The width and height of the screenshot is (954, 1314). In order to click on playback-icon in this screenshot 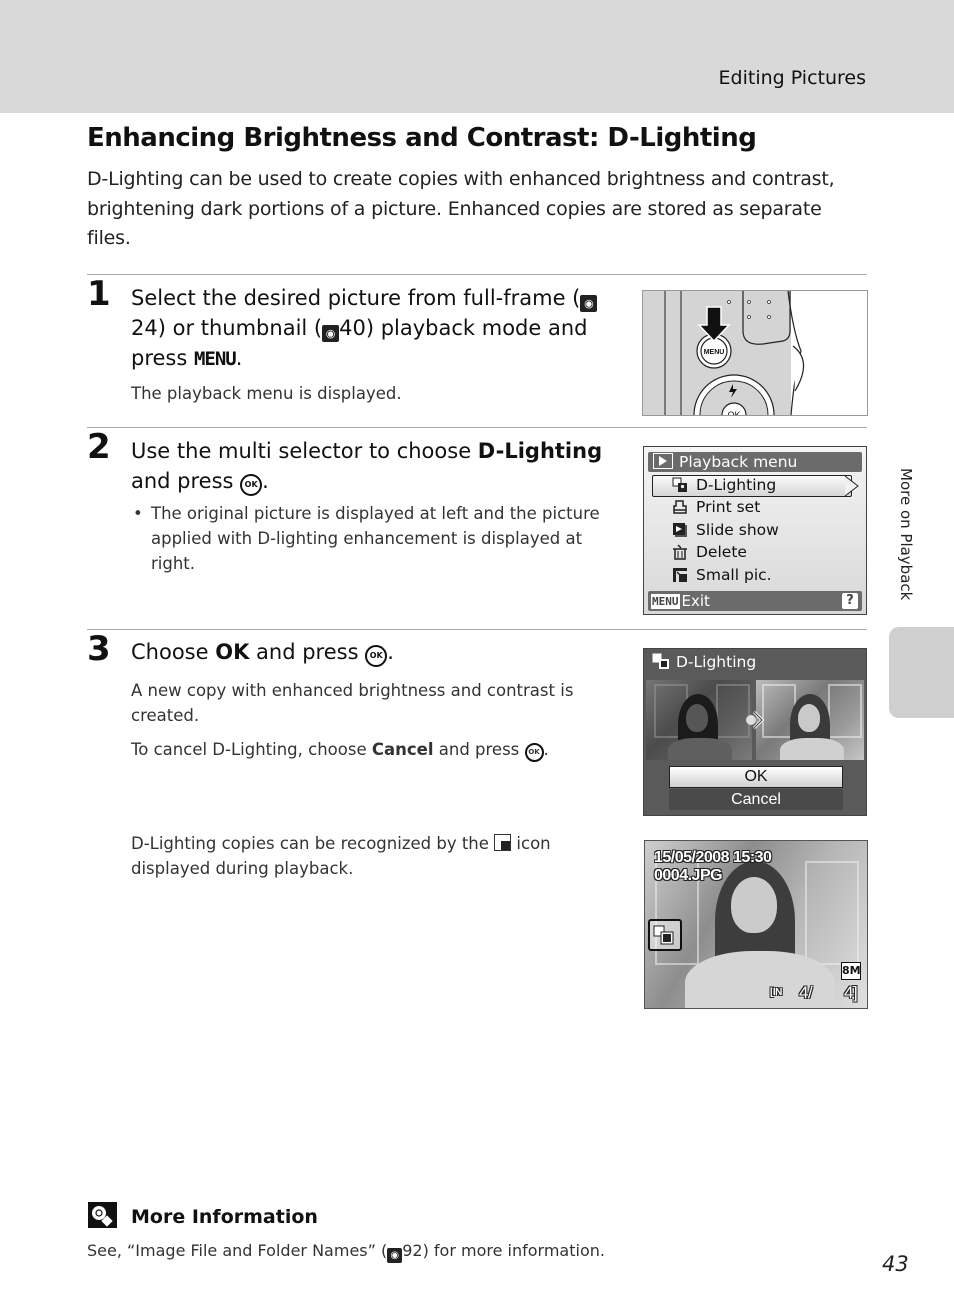, I will do `click(663, 461)`.